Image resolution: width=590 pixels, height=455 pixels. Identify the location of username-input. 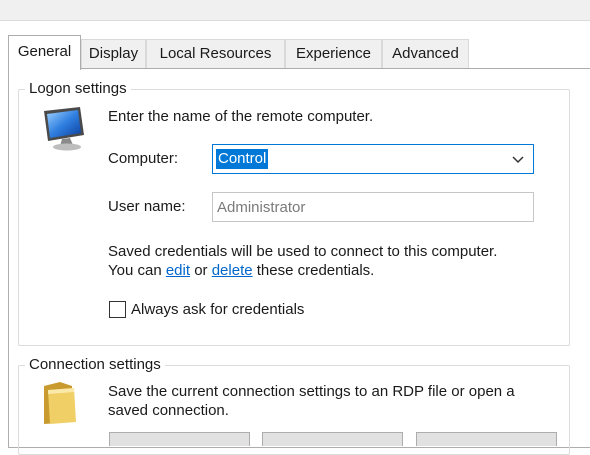
(373, 207).